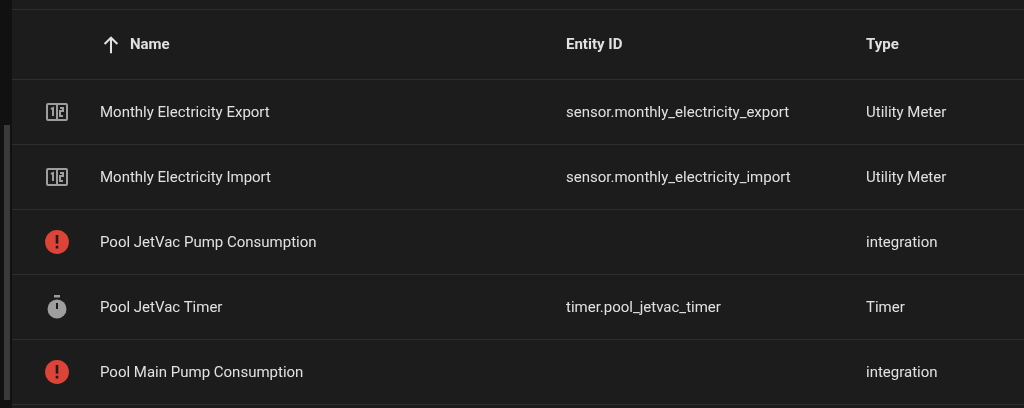 This screenshot has width=1024, height=408. I want to click on table-cell: Monthly Electricity Export, so click(185, 111).